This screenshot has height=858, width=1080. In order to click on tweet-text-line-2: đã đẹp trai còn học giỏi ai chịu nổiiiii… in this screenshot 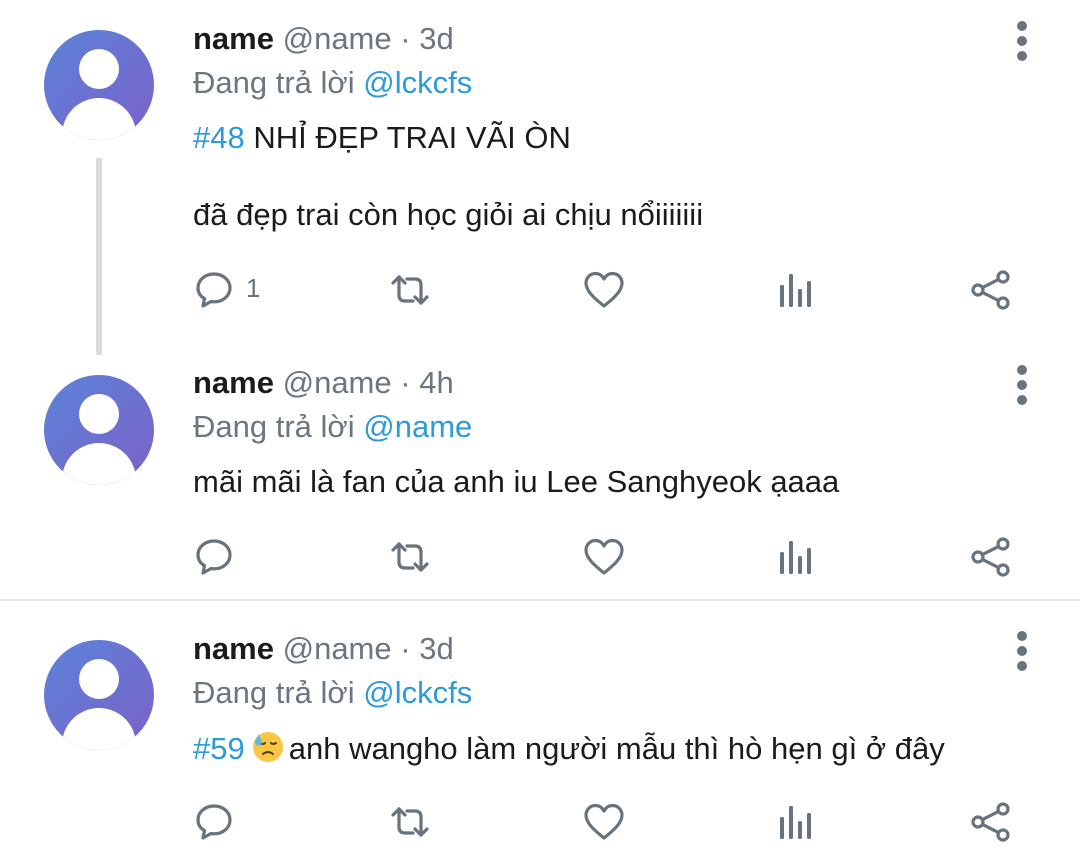, I will do `click(448, 214)`.